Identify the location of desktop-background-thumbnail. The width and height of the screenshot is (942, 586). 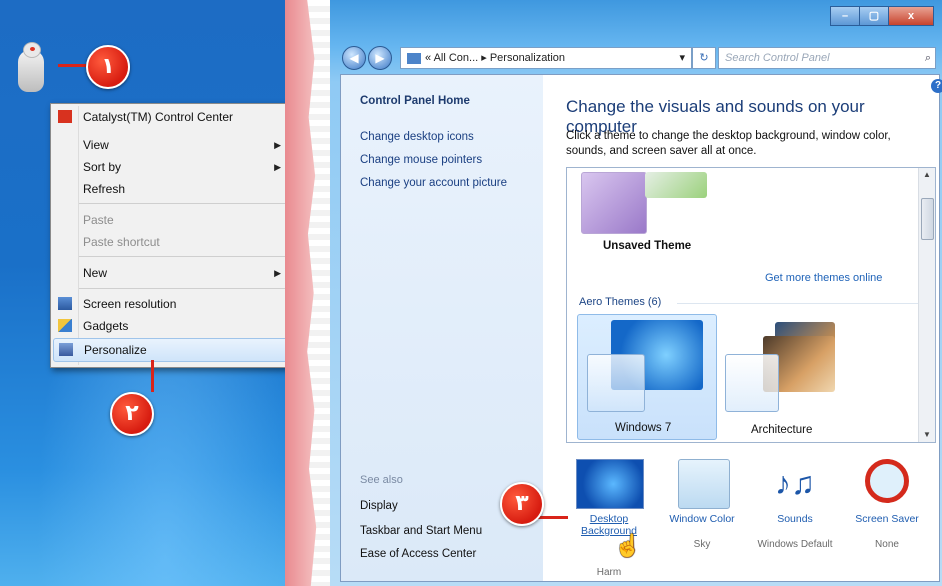
(610, 484).